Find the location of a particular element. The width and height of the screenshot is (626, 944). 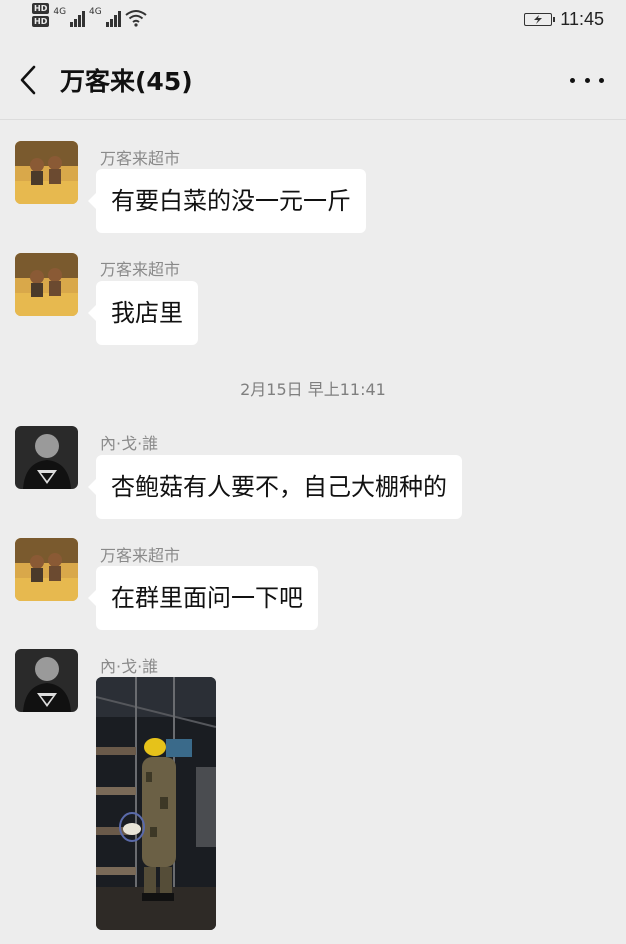

status-indicators: HD HD 4G 4G is located at coordinates (89, 15).